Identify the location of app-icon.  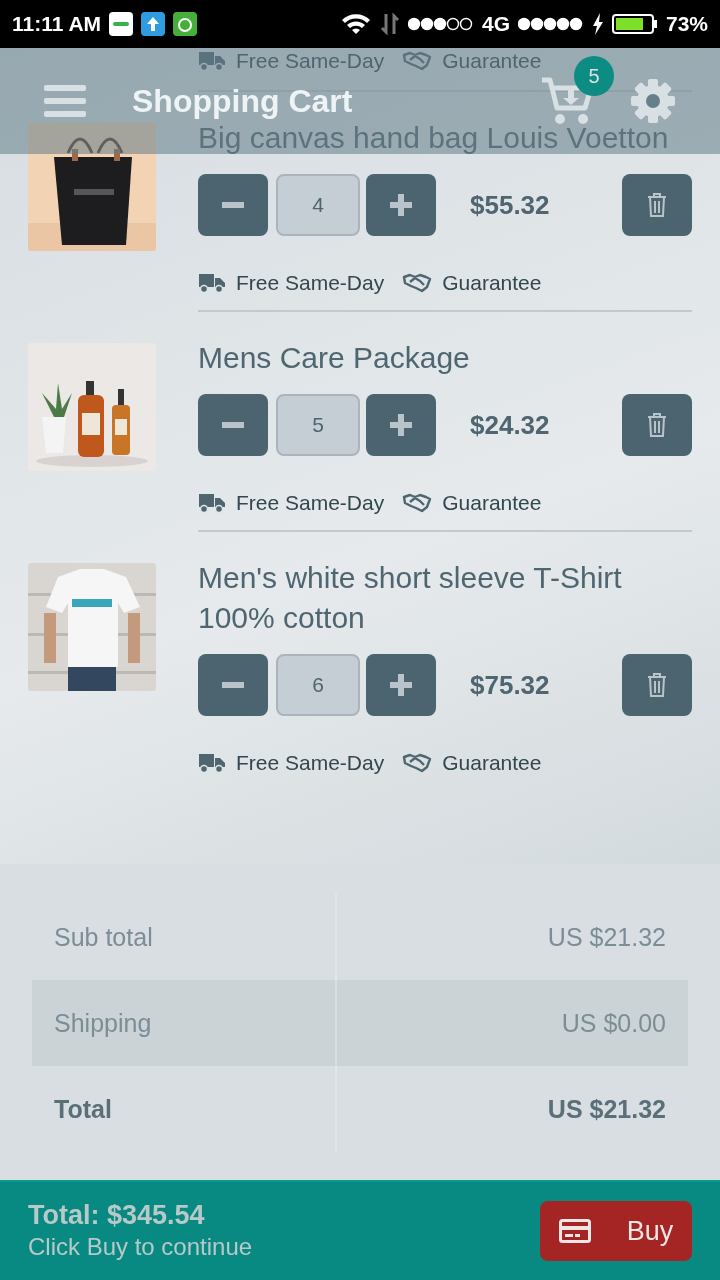
(121, 24).